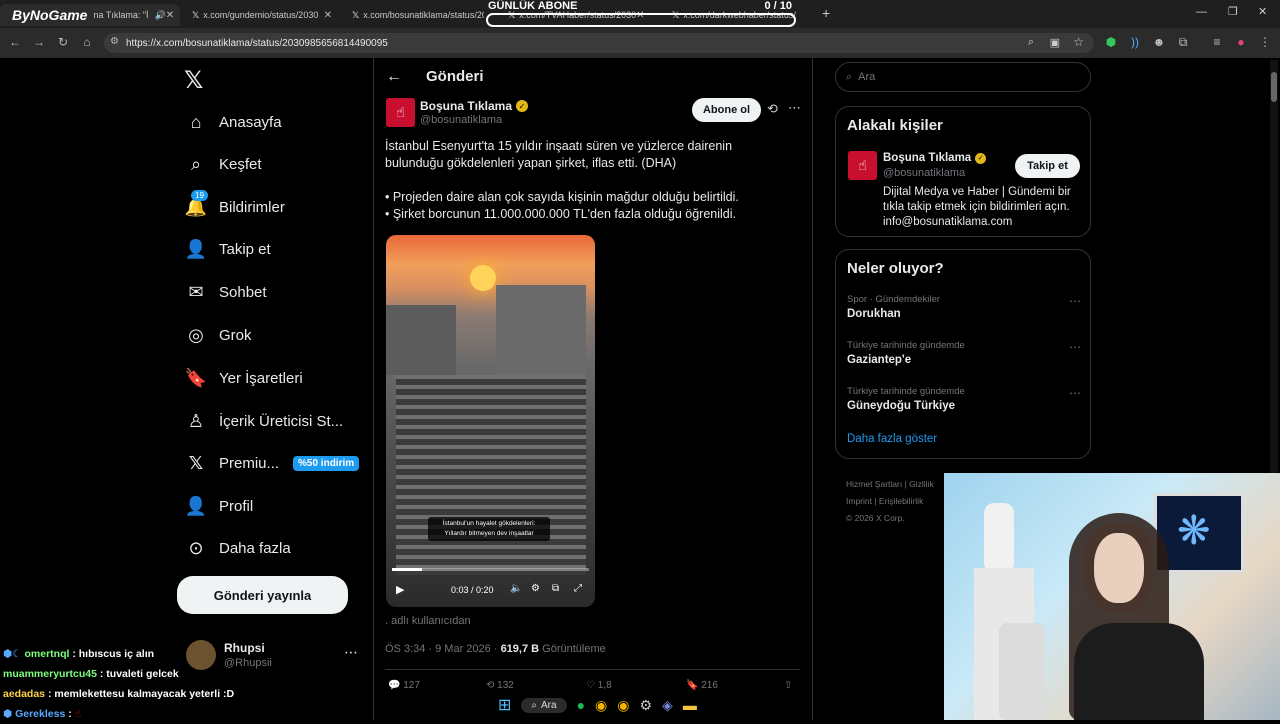 The image size is (1280, 724). What do you see at coordinates (581, 705) in the screenshot?
I see `spotify-icon: ●` at bounding box center [581, 705].